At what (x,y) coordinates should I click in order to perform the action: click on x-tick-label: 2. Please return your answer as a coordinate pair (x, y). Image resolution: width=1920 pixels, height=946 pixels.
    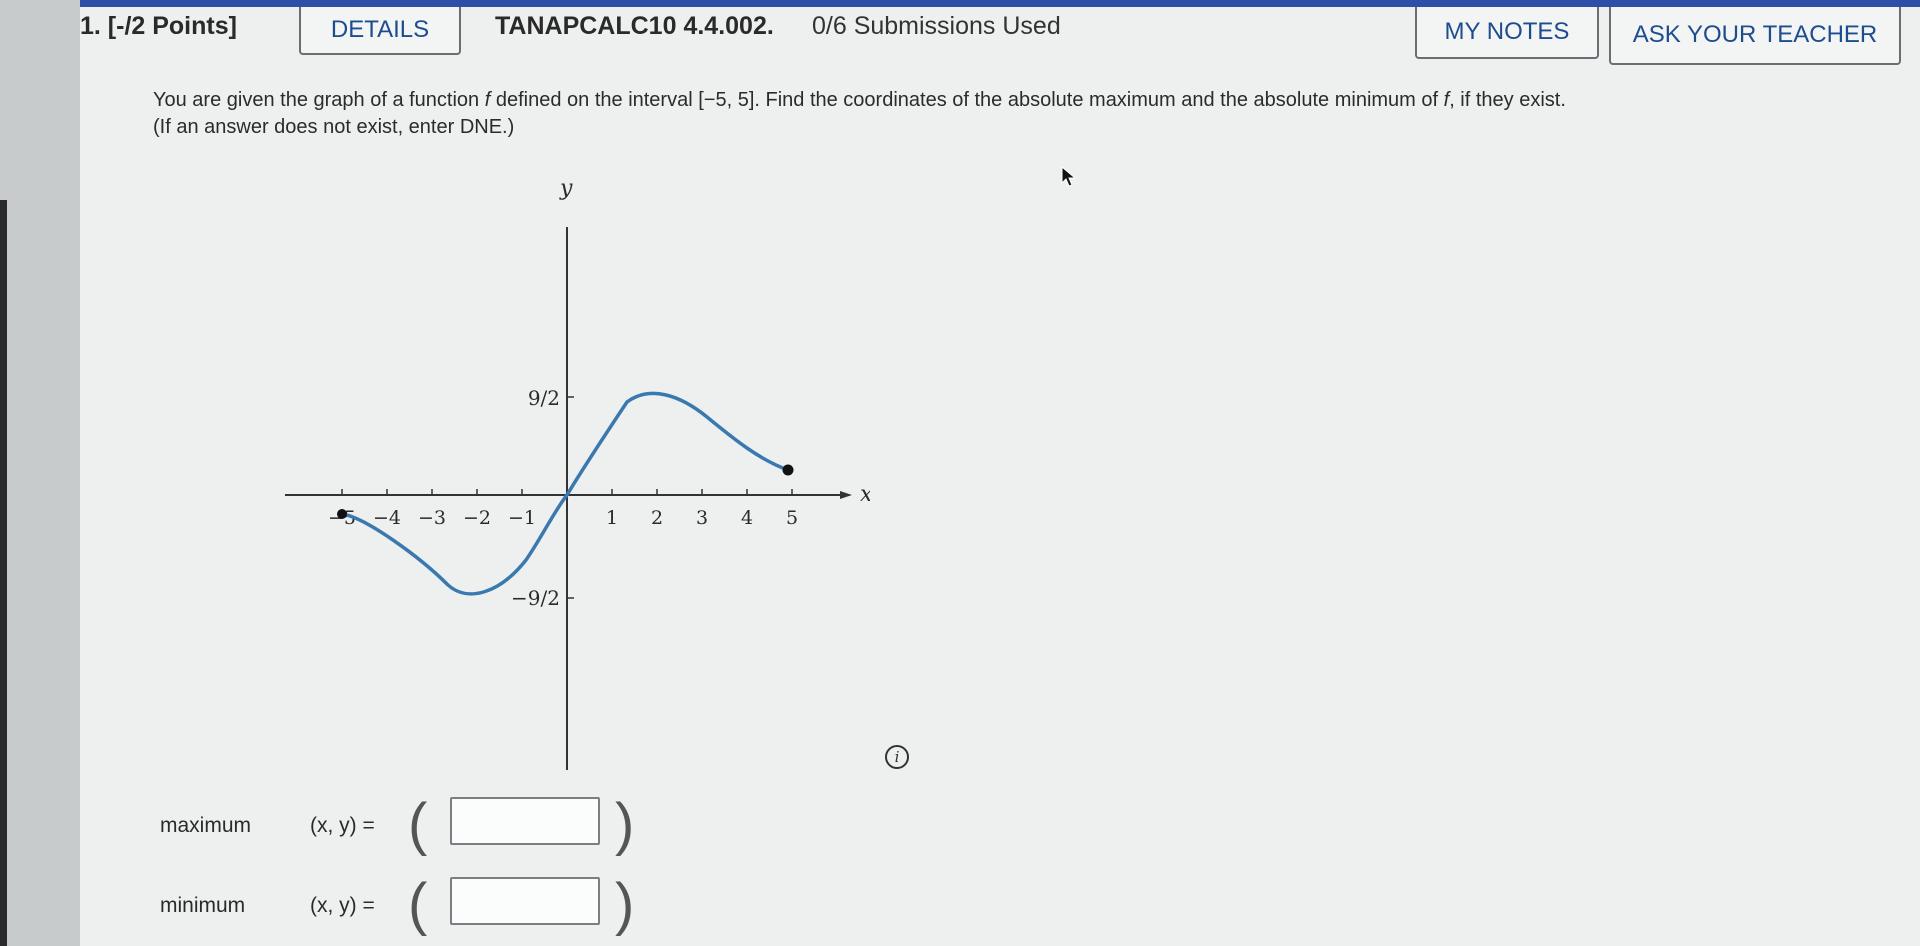
    Looking at the image, I should click on (657, 518).